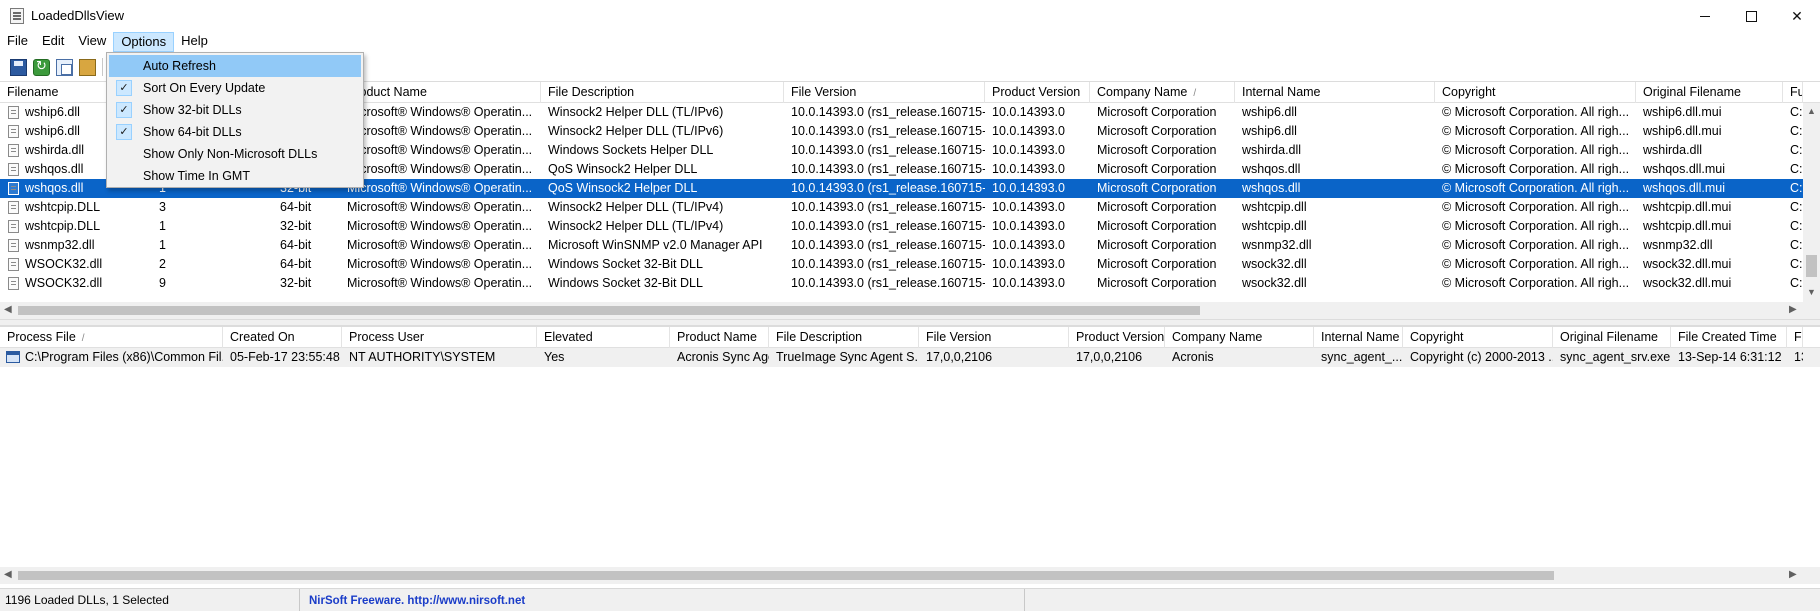 This screenshot has width=1820, height=611. What do you see at coordinates (1811, 111) in the screenshot?
I see `scroll-up-icon: ▲` at bounding box center [1811, 111].